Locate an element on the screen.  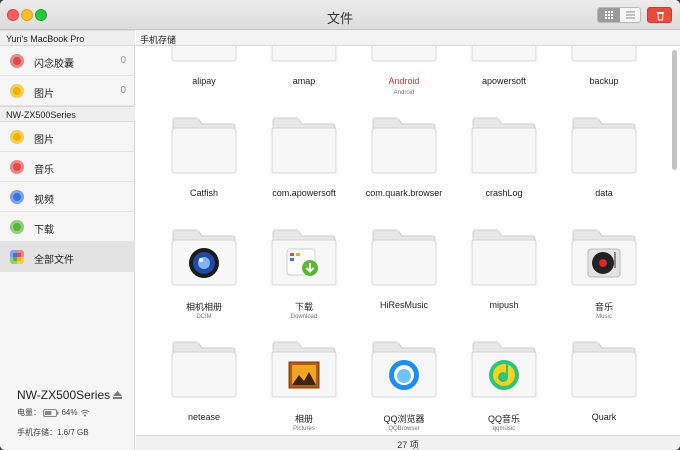
folder-item: 音乐 Music is located at coordinates (604, 270).